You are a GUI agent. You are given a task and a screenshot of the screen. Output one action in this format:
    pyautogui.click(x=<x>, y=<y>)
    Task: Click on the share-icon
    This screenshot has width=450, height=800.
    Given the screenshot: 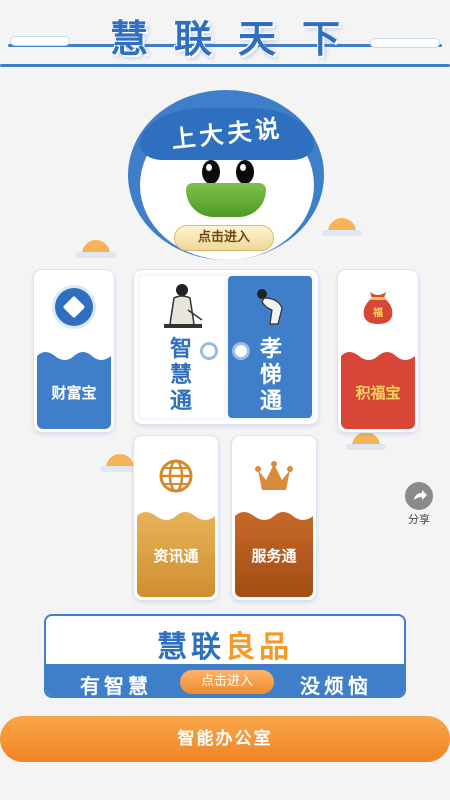 What is the action you would take?
    pyautogui.click(x=419, y=496)
    